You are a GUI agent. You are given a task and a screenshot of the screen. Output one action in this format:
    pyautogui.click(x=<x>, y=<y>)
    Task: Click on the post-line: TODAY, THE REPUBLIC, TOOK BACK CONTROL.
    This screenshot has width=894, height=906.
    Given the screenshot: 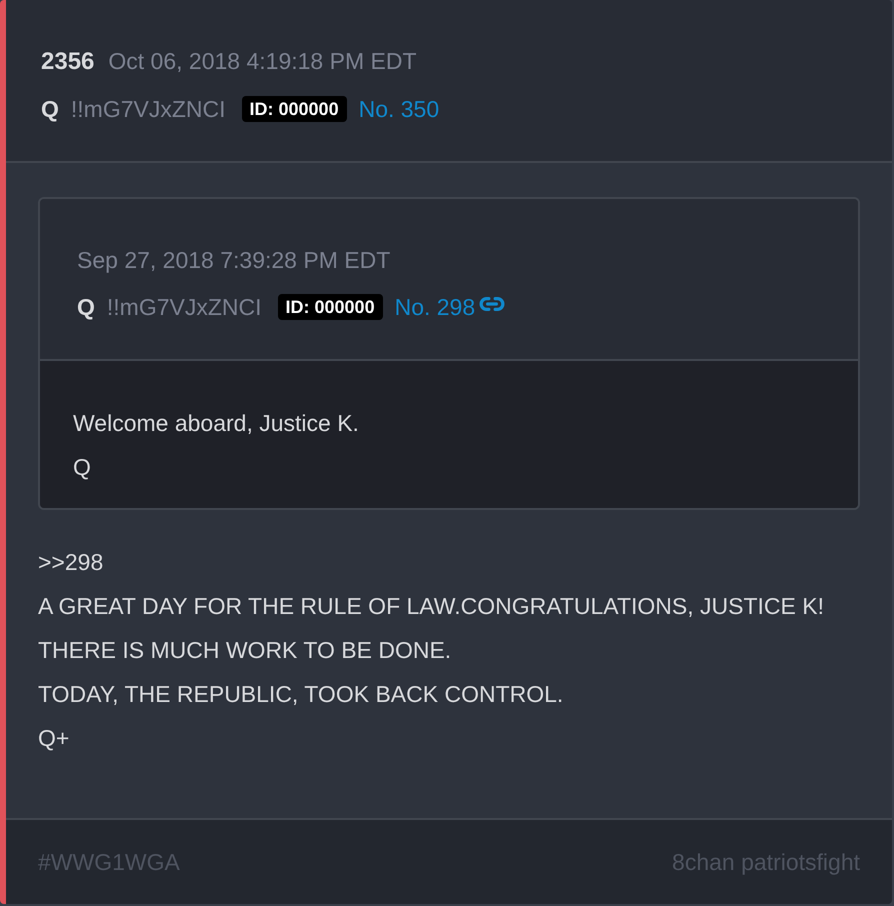 What is the action you would take?
    pyautogui.click(x=301, y=694)
    